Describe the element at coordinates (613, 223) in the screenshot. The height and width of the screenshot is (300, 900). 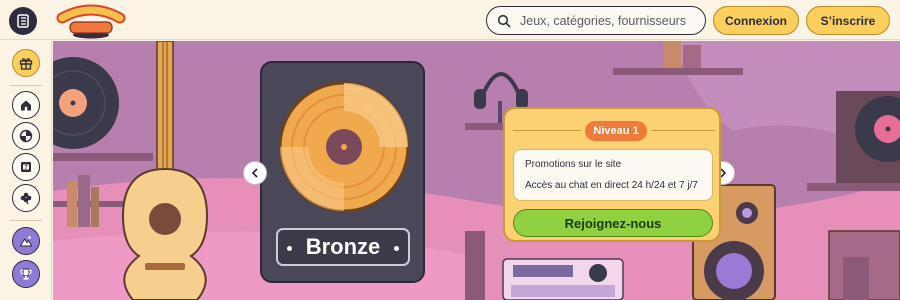
I see `join-button: Rejoignez-nous` at that location.